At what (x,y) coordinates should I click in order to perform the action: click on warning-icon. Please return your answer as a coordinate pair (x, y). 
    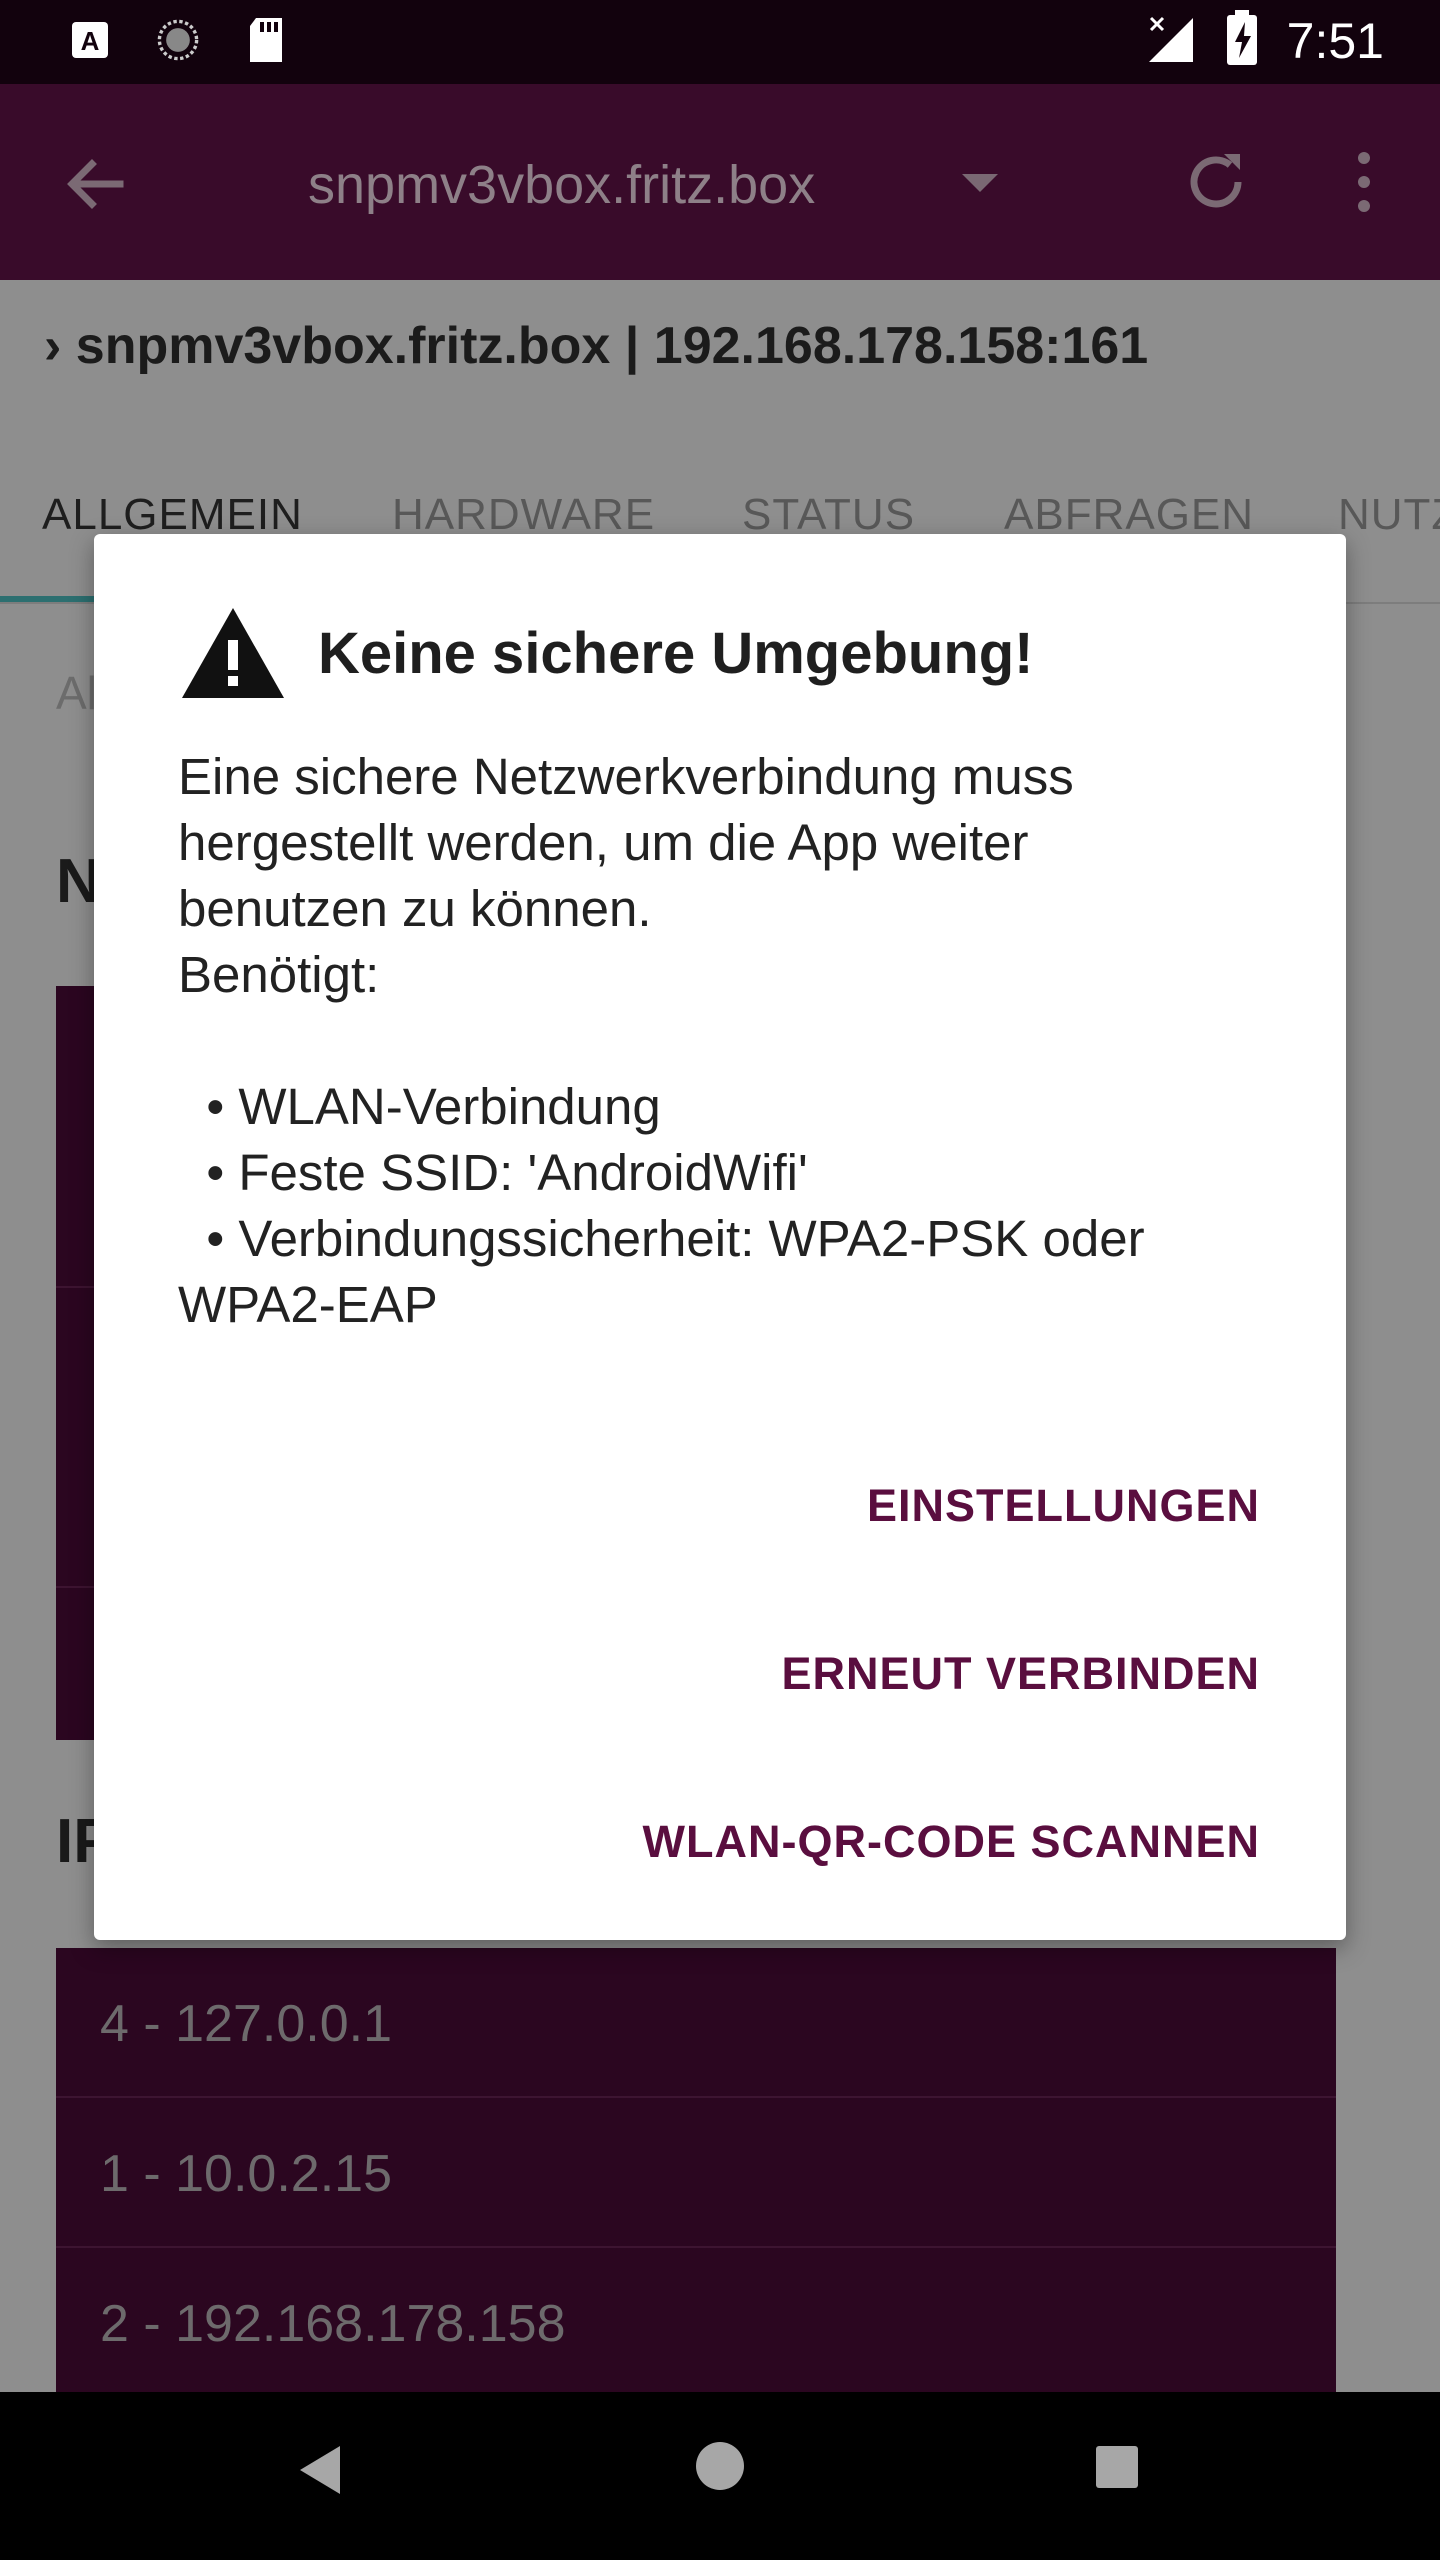
    Looking at the image, I should click on (233, 653).